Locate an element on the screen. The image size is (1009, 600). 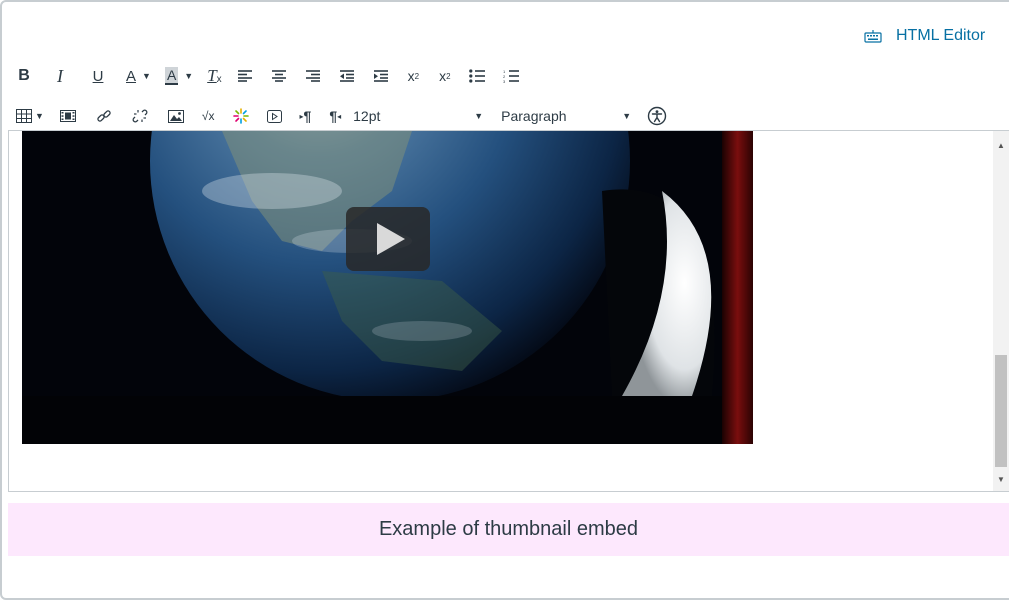
indent-icon is located at coordinates (380, 76).